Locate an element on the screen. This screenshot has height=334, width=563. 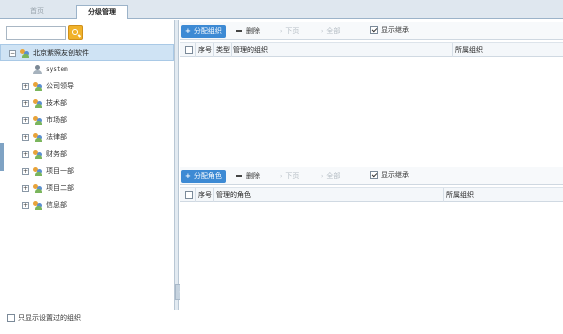
top-tab-bar: 首页 分级管理 is located at coordinates (281, 9).